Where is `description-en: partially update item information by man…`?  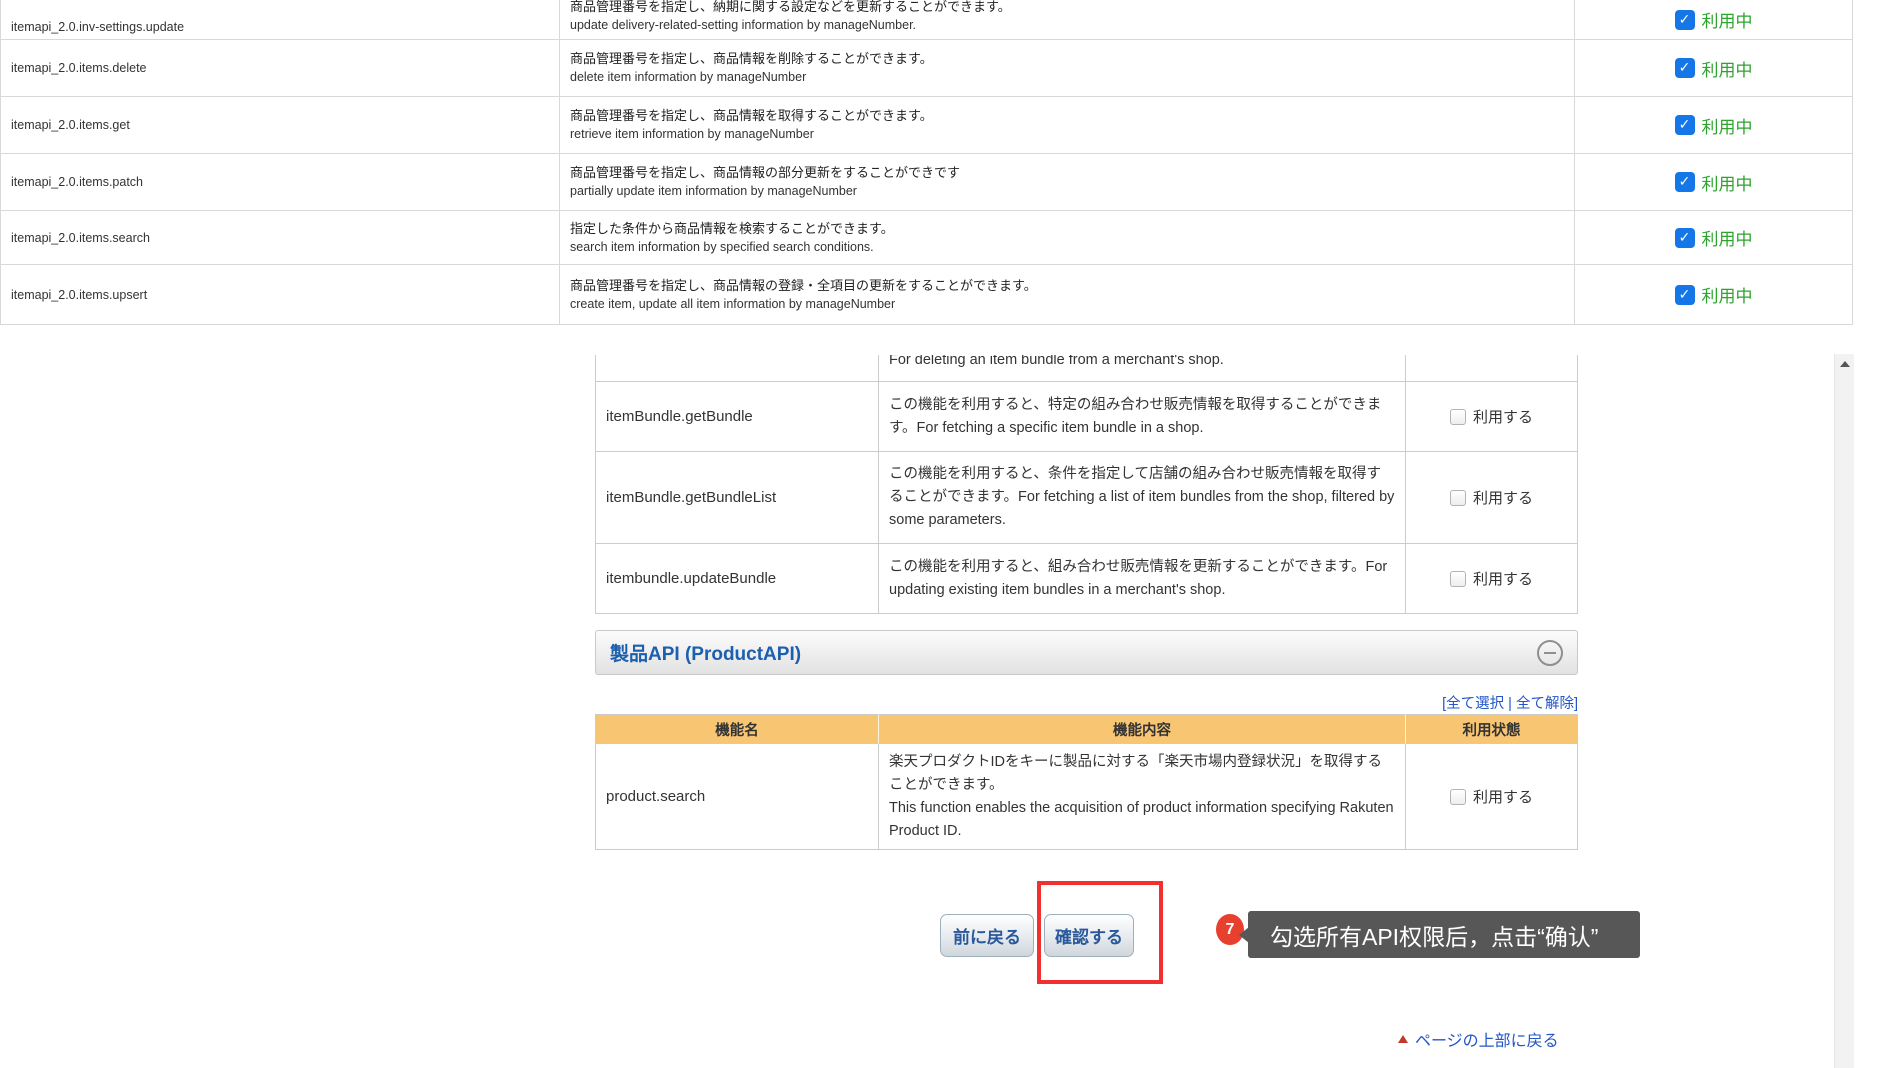 description-en: partially update item information by man… is located at coordinates (713, 191).